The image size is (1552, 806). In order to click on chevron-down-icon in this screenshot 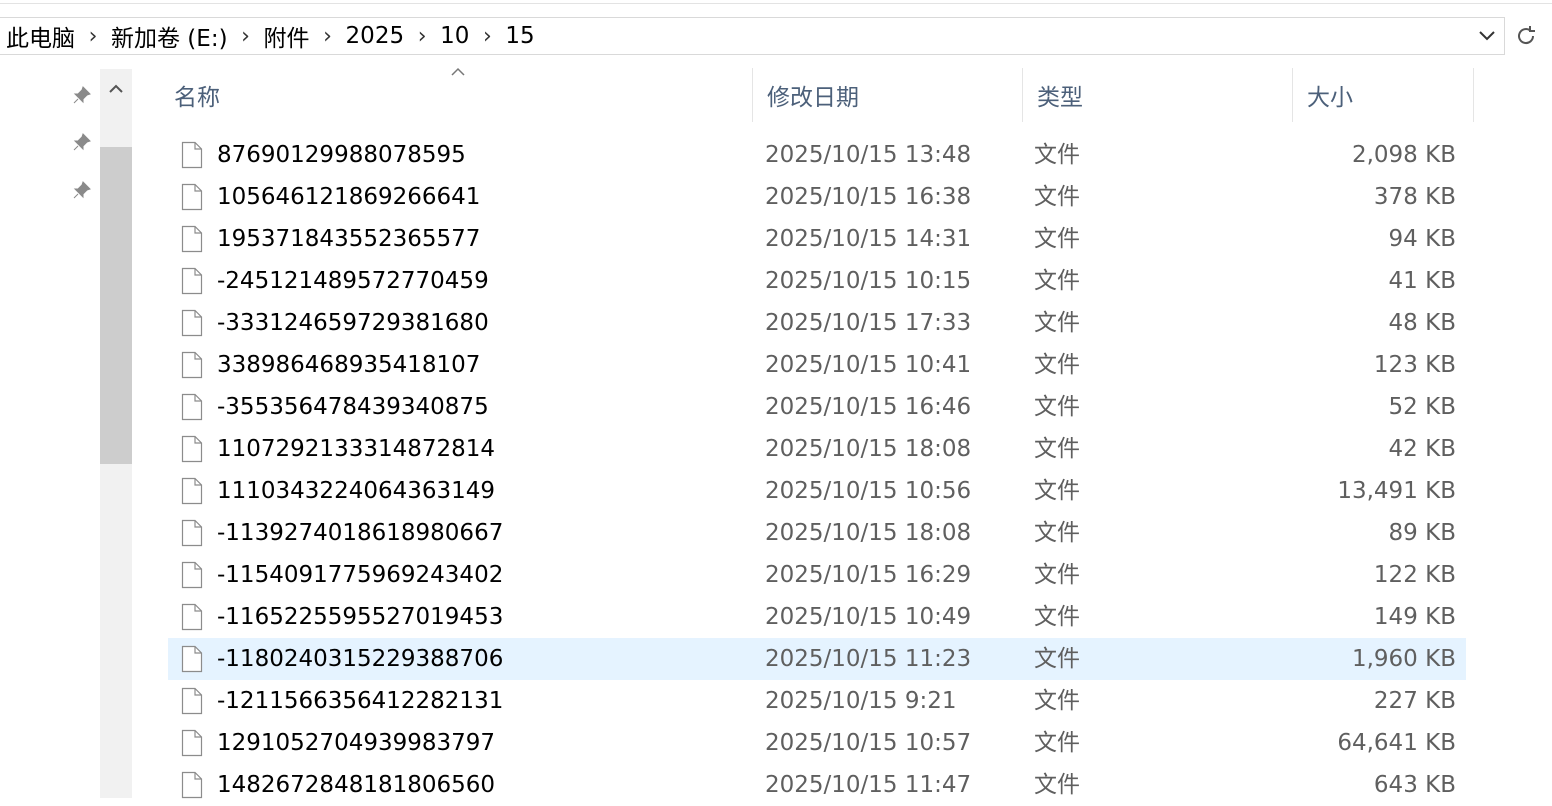, I will do `click(1487, 36)`.